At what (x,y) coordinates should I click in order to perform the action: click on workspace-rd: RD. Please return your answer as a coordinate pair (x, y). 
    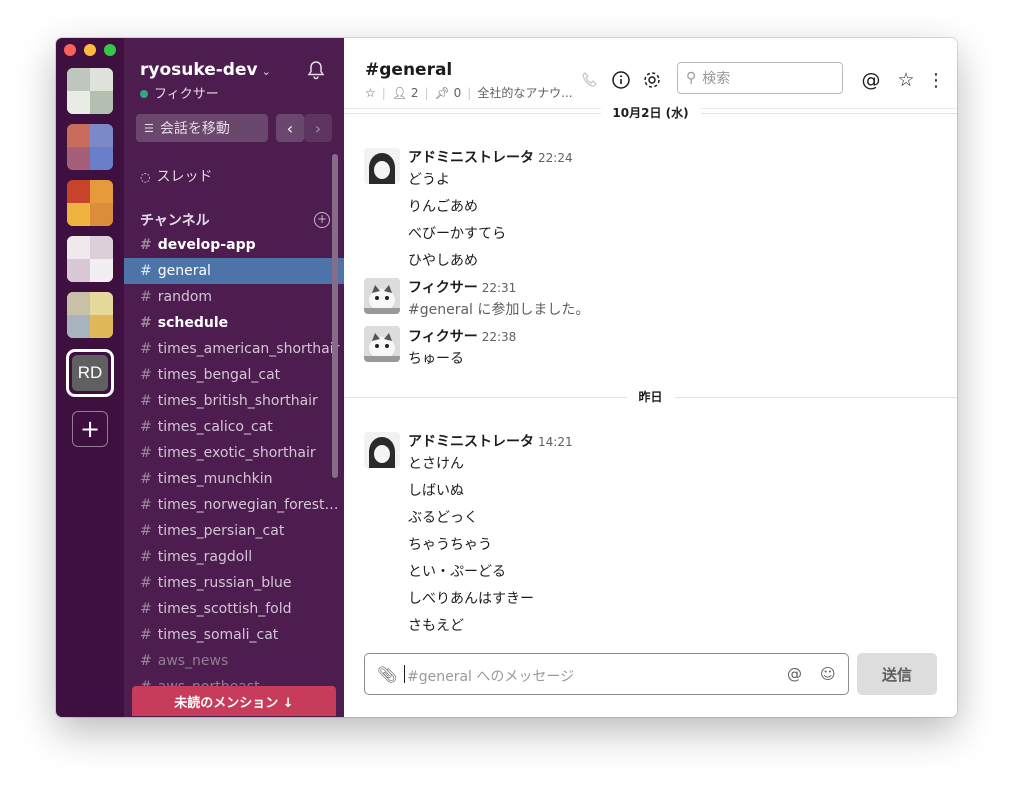
    Looking at the image, I should click on (90, 373).